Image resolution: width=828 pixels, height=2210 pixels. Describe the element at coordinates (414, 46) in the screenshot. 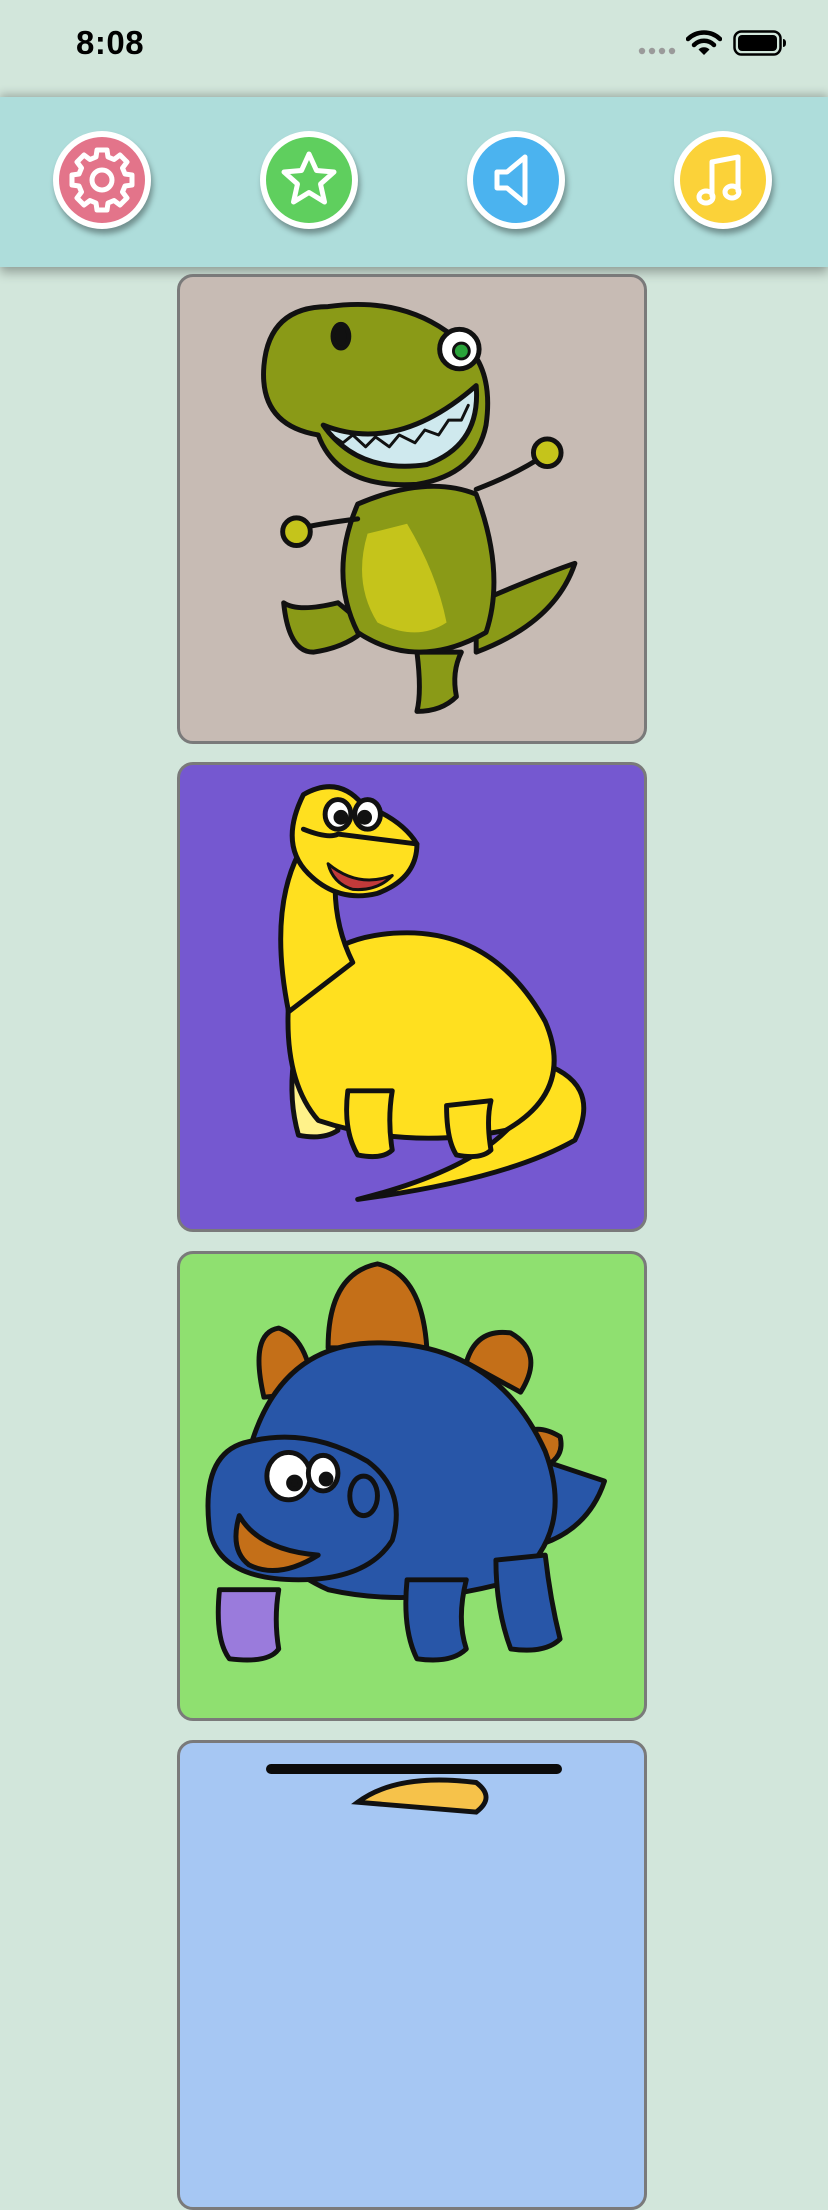

I see `status-bar: 8:08` at that location.